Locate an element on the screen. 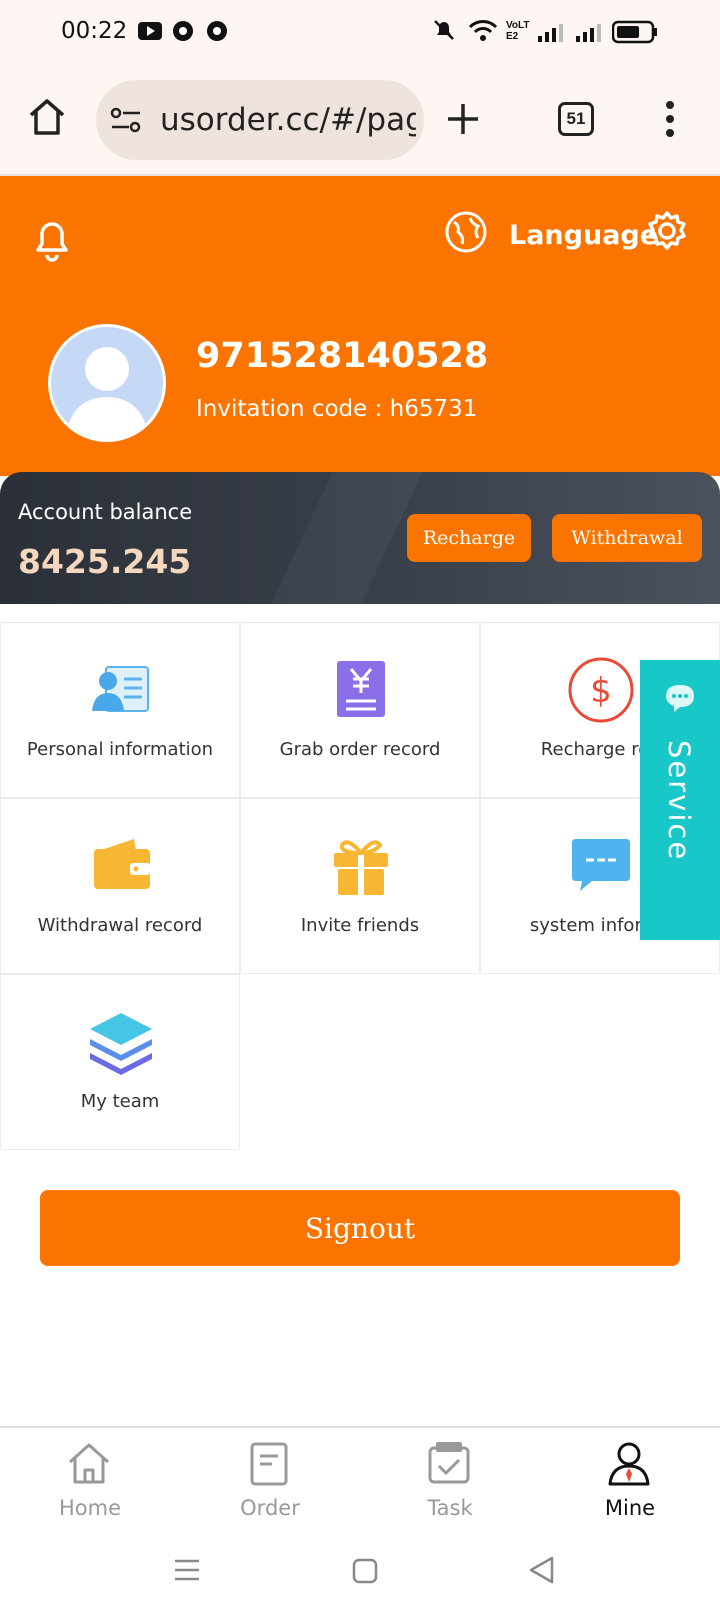 This screenshot has width=720, height=1612. id-card-icon is located at coordinates (120, 689).